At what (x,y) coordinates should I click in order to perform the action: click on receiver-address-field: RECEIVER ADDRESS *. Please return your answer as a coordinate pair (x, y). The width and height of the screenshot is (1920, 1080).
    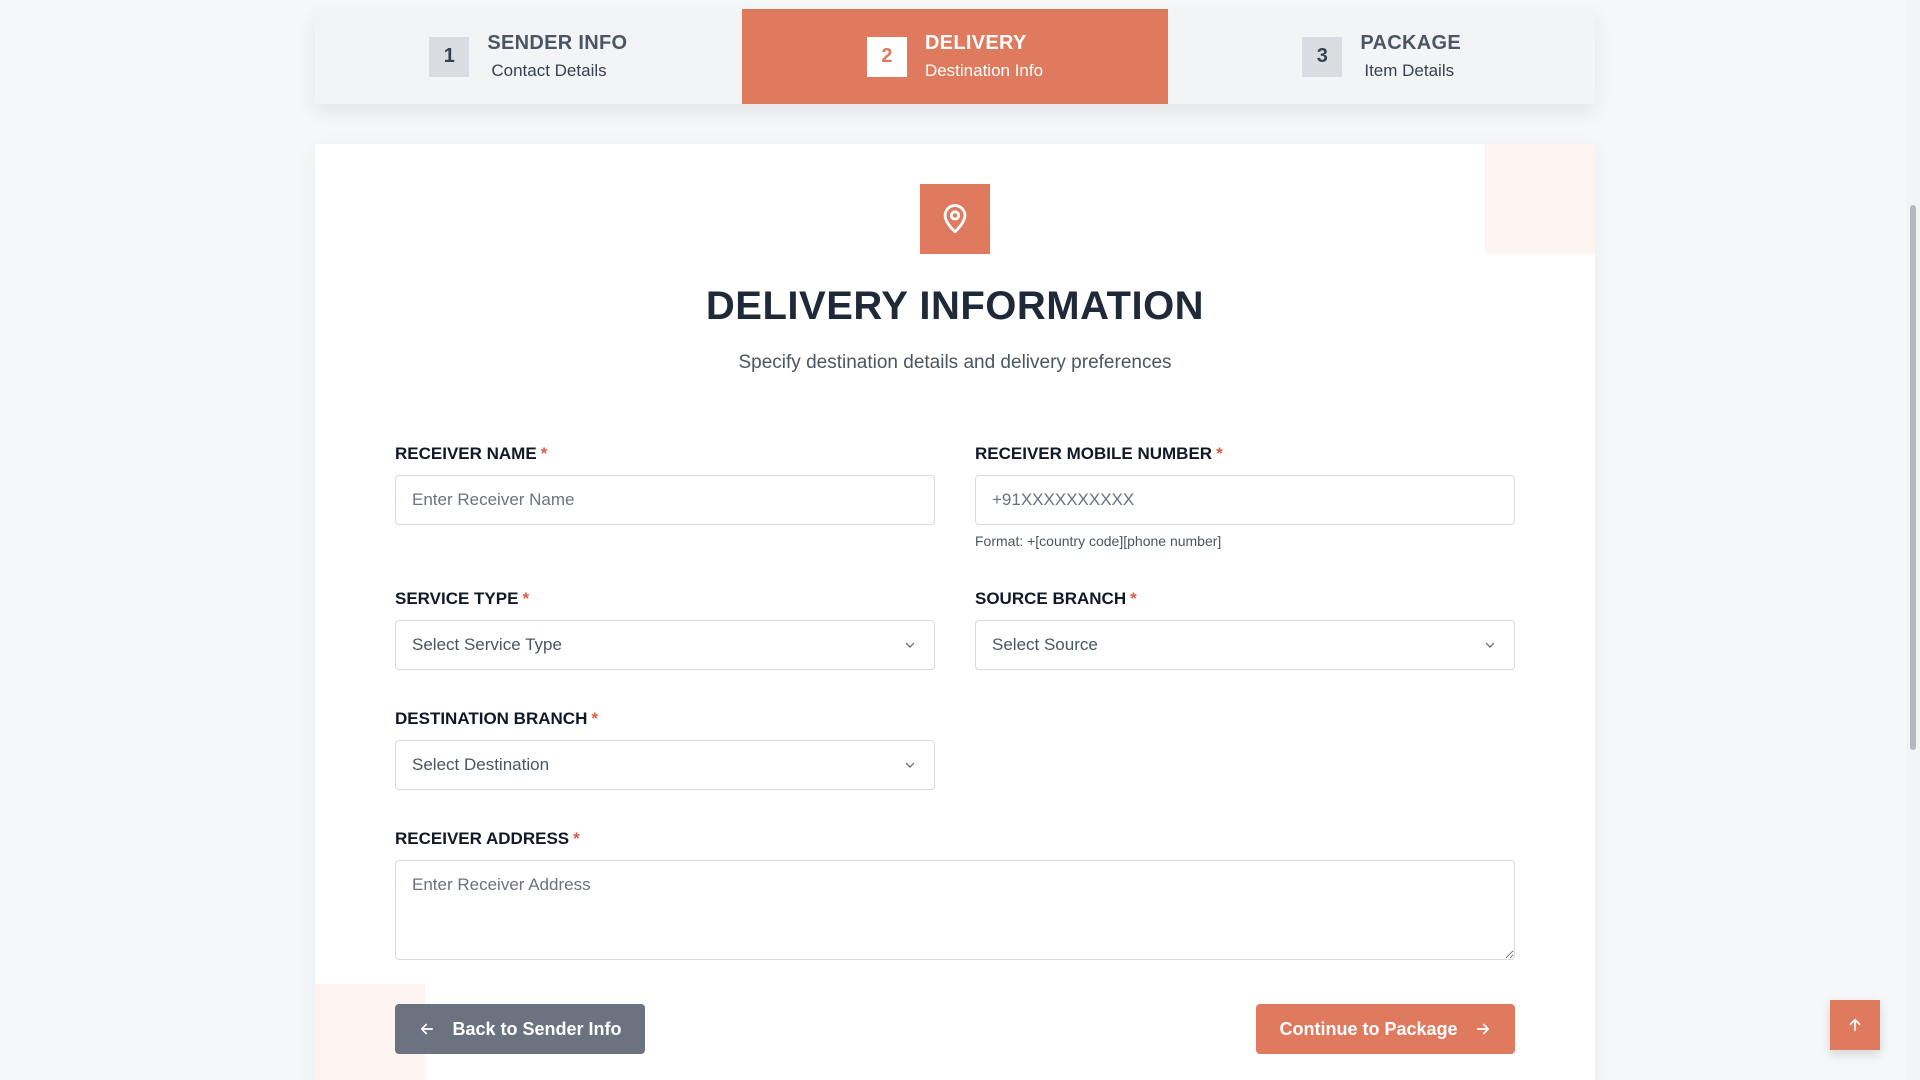
    Looking at the image, I should click on (955, 897).